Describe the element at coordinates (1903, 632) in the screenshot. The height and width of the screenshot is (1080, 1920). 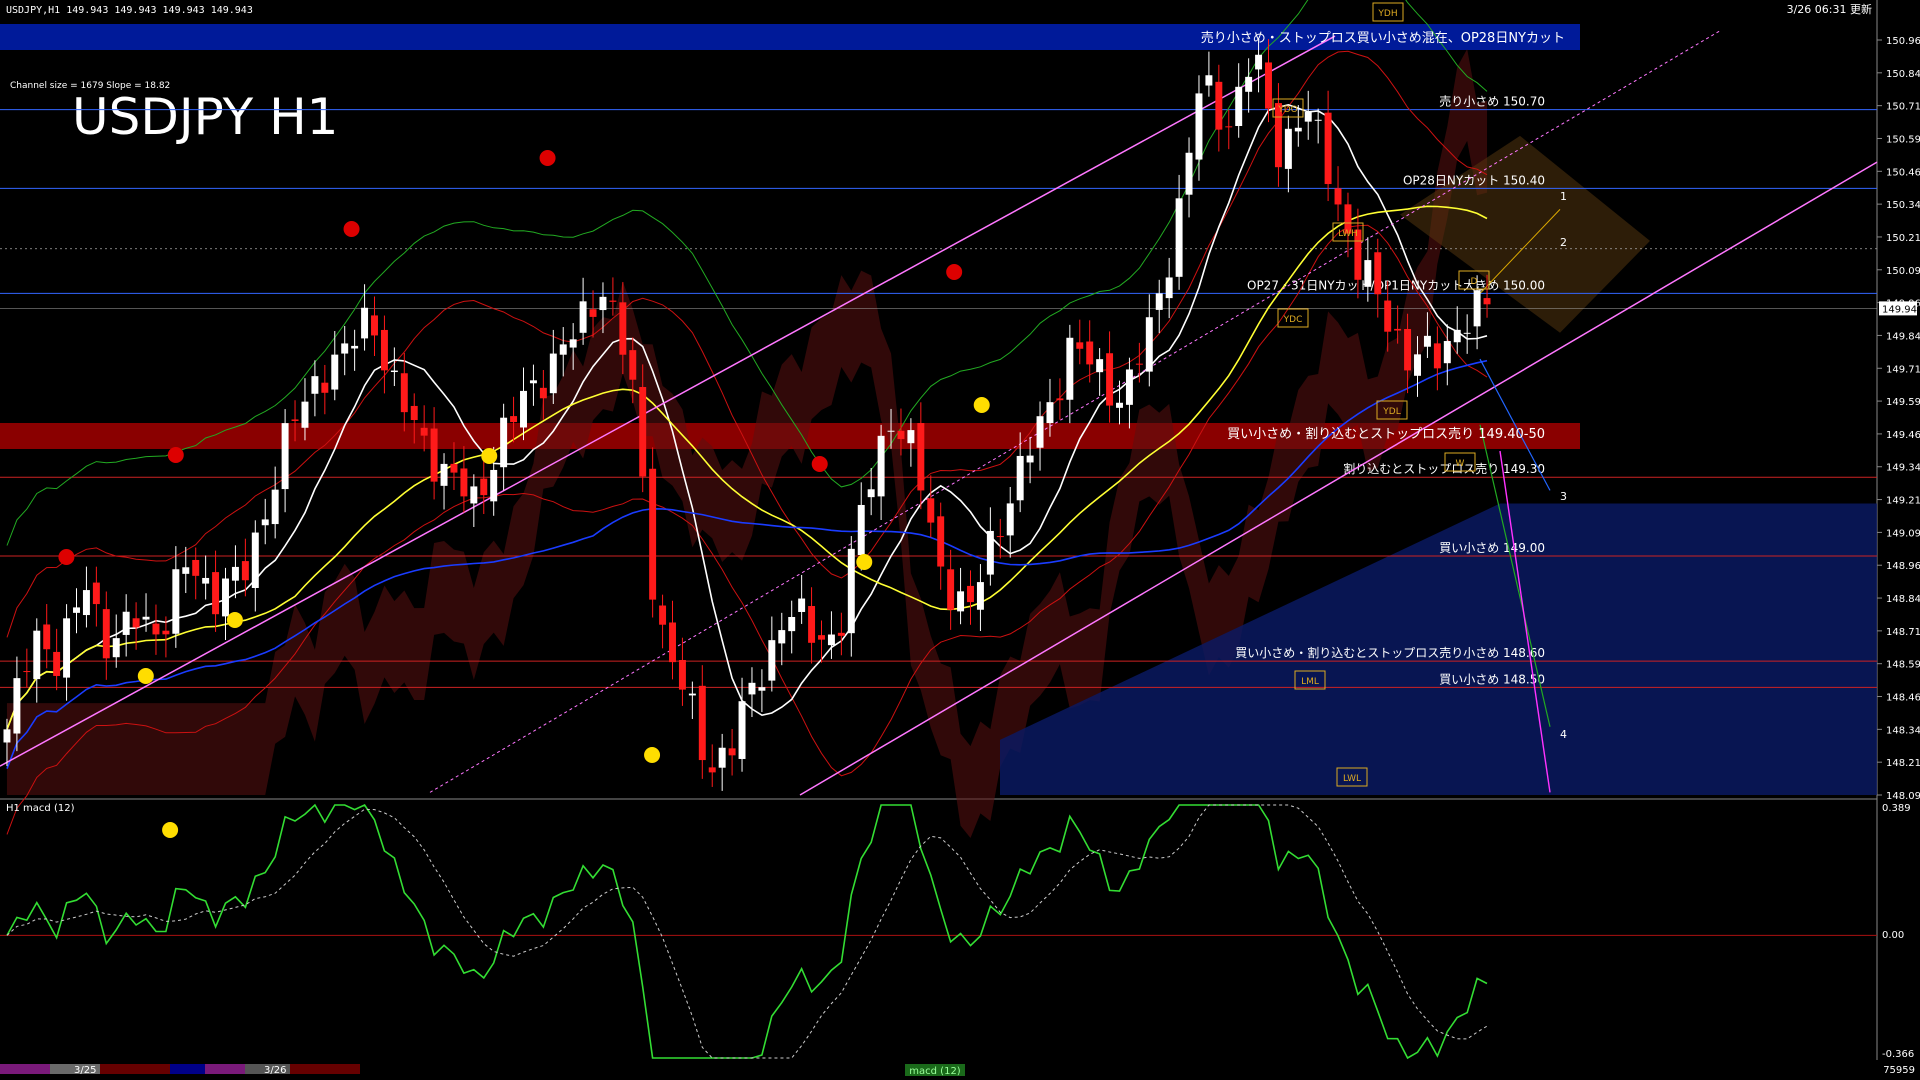
I see `y-tick-label: 148.715` at that location.